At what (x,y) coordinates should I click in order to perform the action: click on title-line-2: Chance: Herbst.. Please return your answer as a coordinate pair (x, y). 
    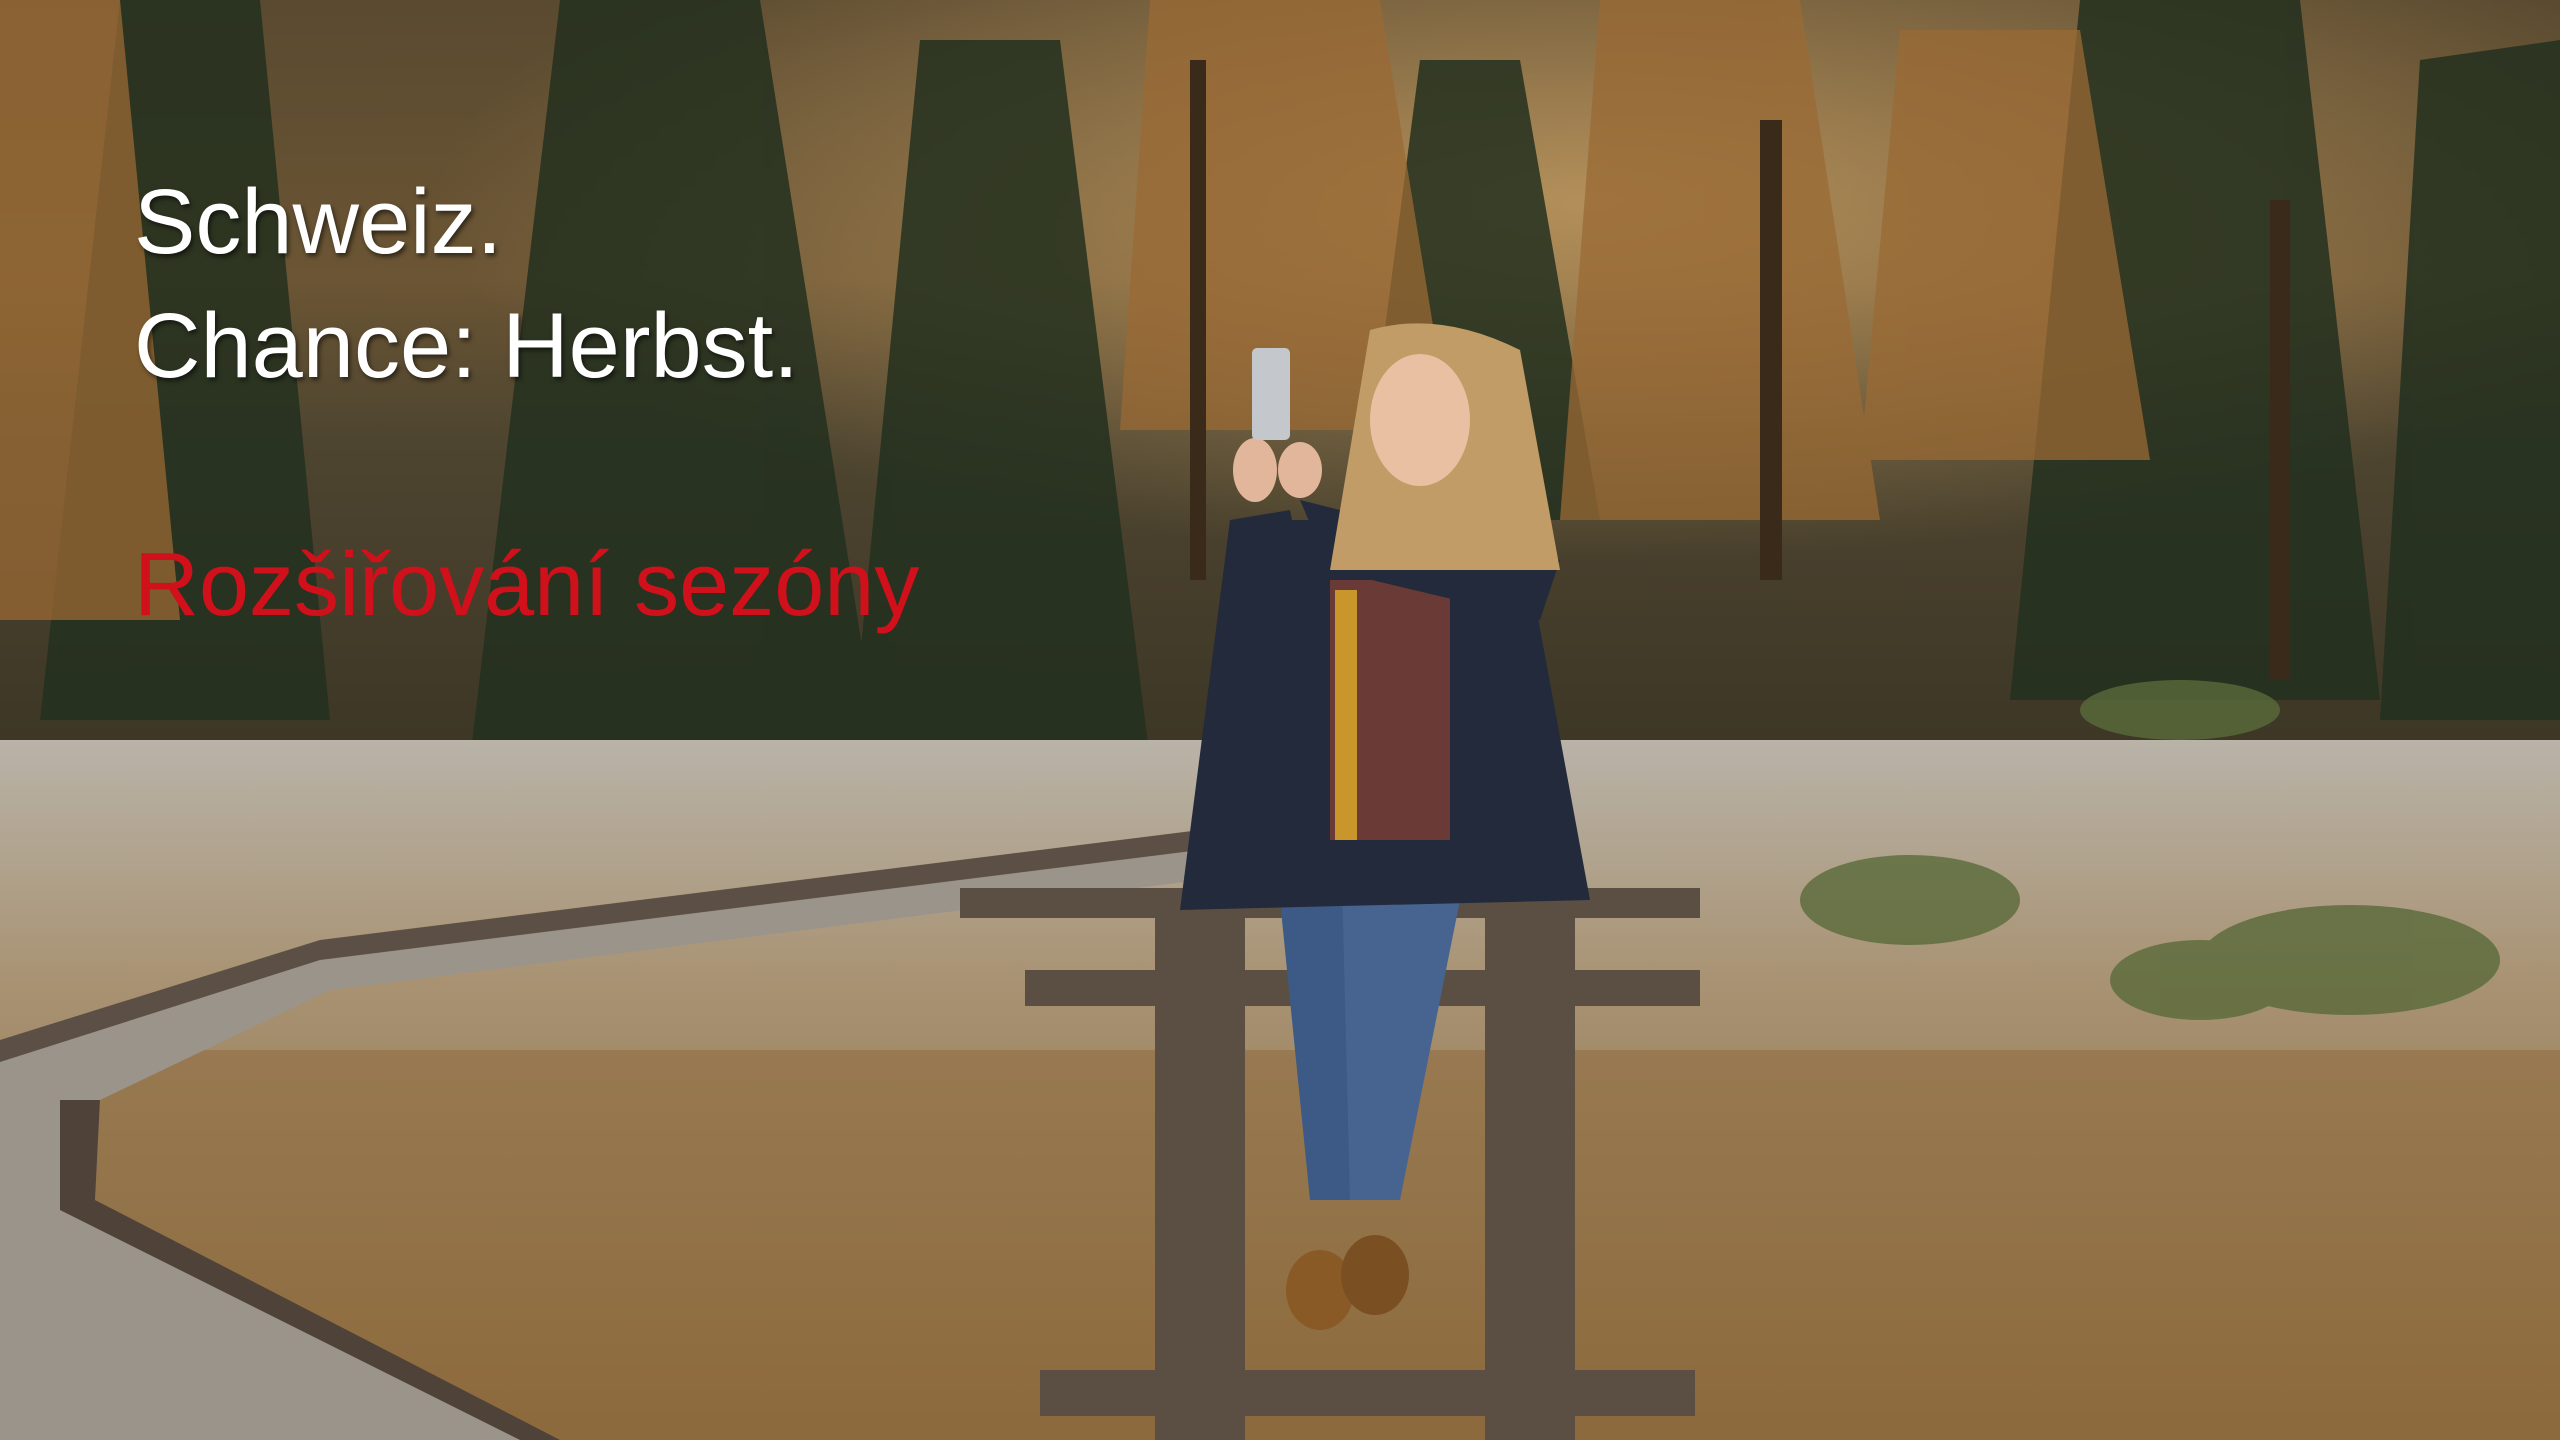
    Looking at the image, I should click on (466, 346).